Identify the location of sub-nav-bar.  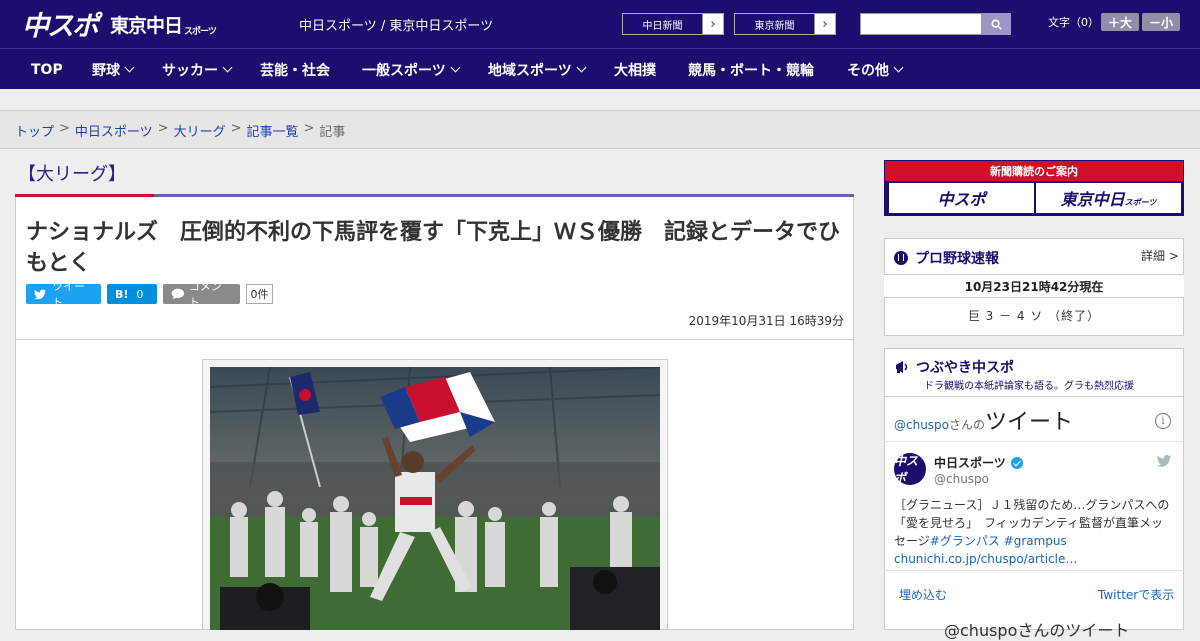
(600, 100).